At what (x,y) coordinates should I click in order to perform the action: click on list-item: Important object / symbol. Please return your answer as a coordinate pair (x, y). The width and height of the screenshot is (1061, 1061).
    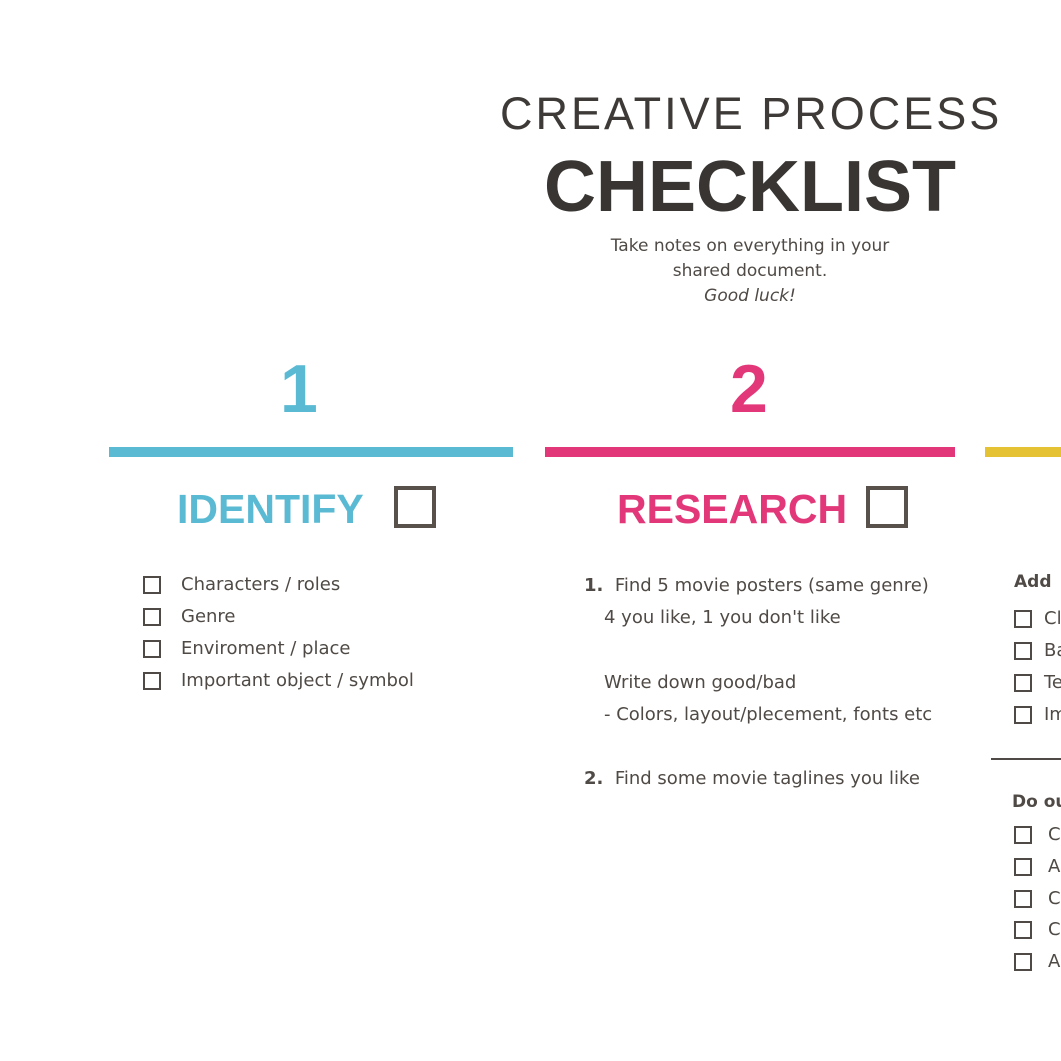
    Looking at the image, I should click on (278, 680).